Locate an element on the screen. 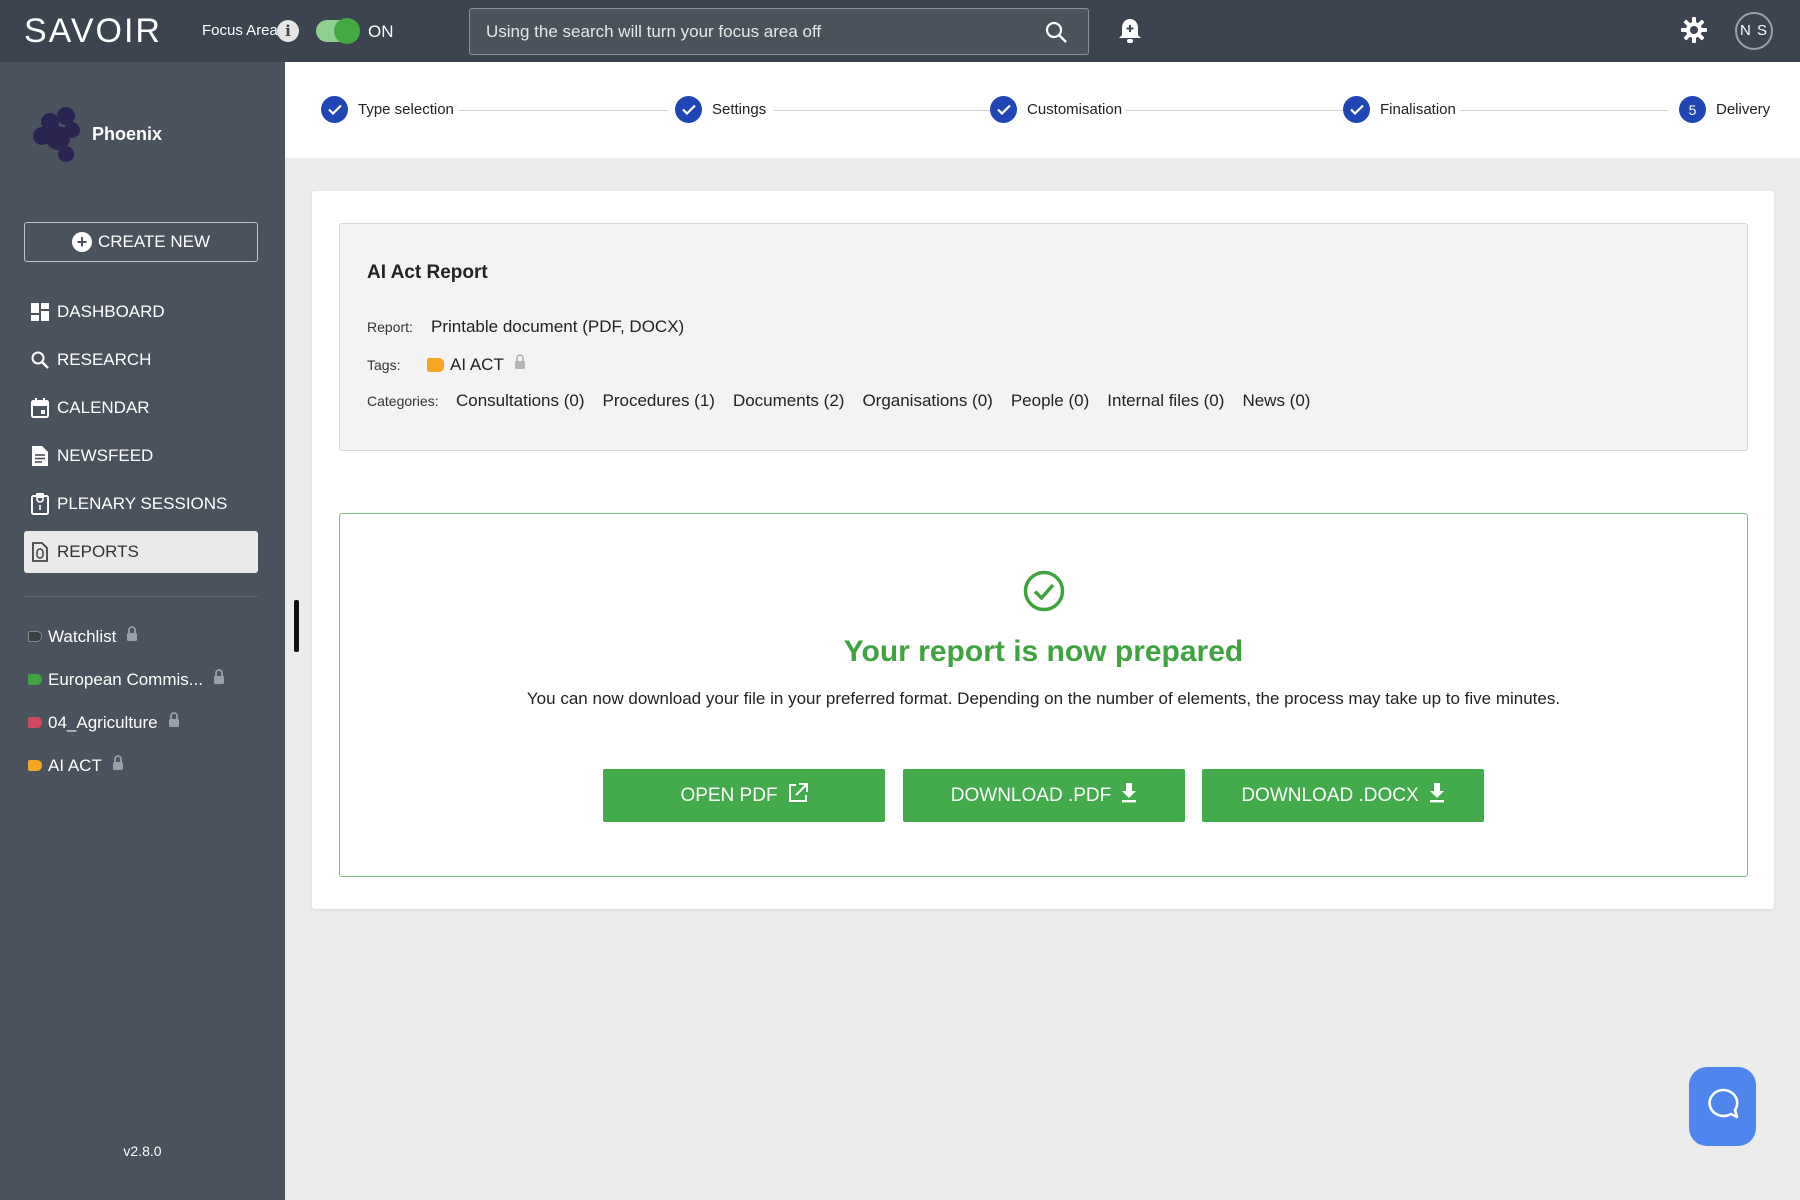 Image resolution: width=1800 pixels, height=1200 pixels. step-label: Type selection is located at coordinates (406, 109).